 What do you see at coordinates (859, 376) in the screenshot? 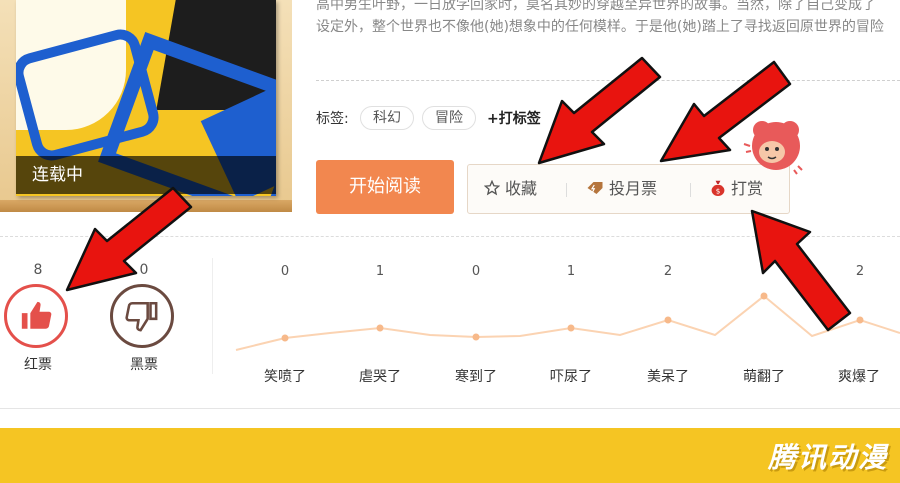
I see `reaction-cool-button: 爽爆了` at bounding box center [859, 376].